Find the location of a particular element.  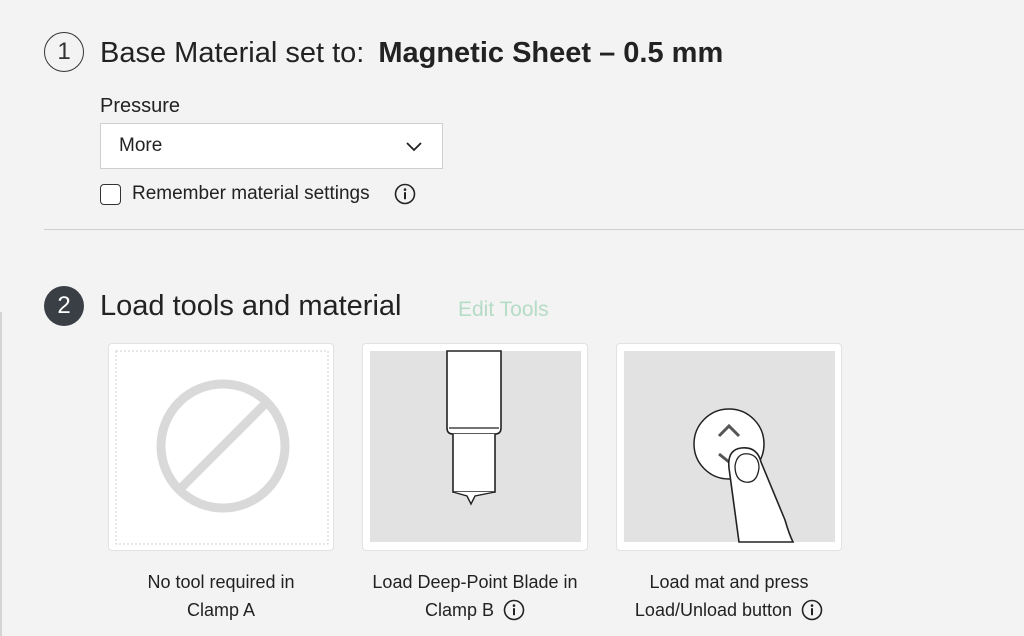

section-divider is located at coordinates (534, 229).